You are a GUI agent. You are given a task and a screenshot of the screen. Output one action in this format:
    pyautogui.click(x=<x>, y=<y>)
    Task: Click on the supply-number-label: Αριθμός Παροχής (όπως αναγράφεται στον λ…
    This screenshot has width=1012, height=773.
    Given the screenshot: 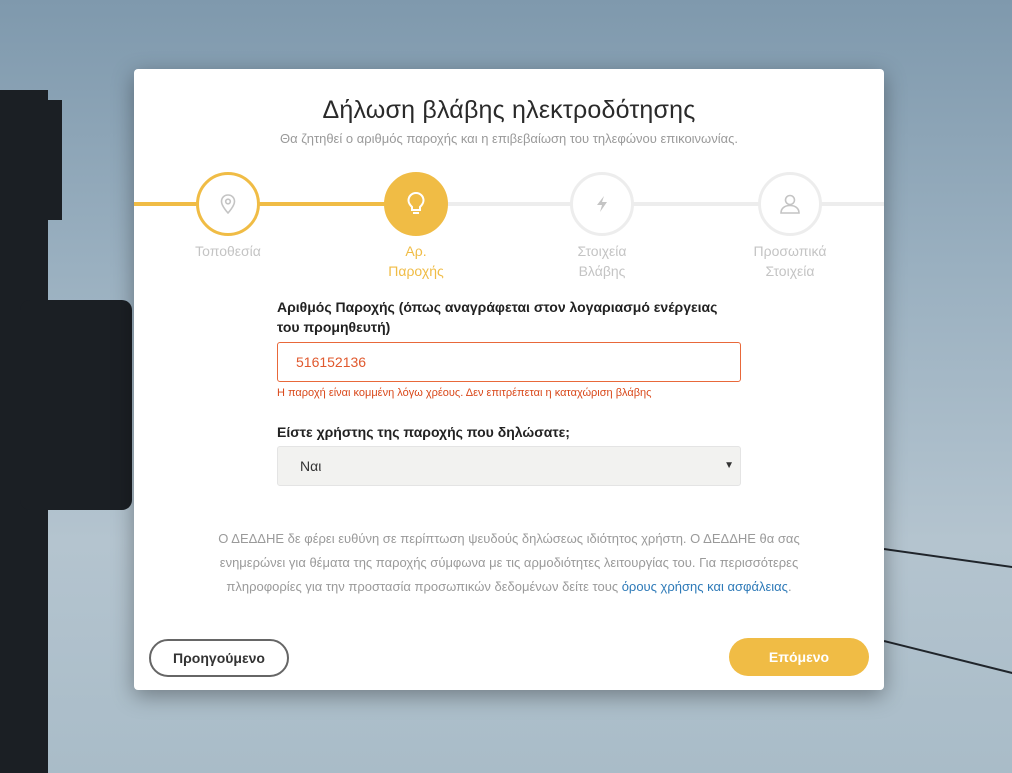 What is the action you would take?
    pyautogui.click(x=507, y=317)
    